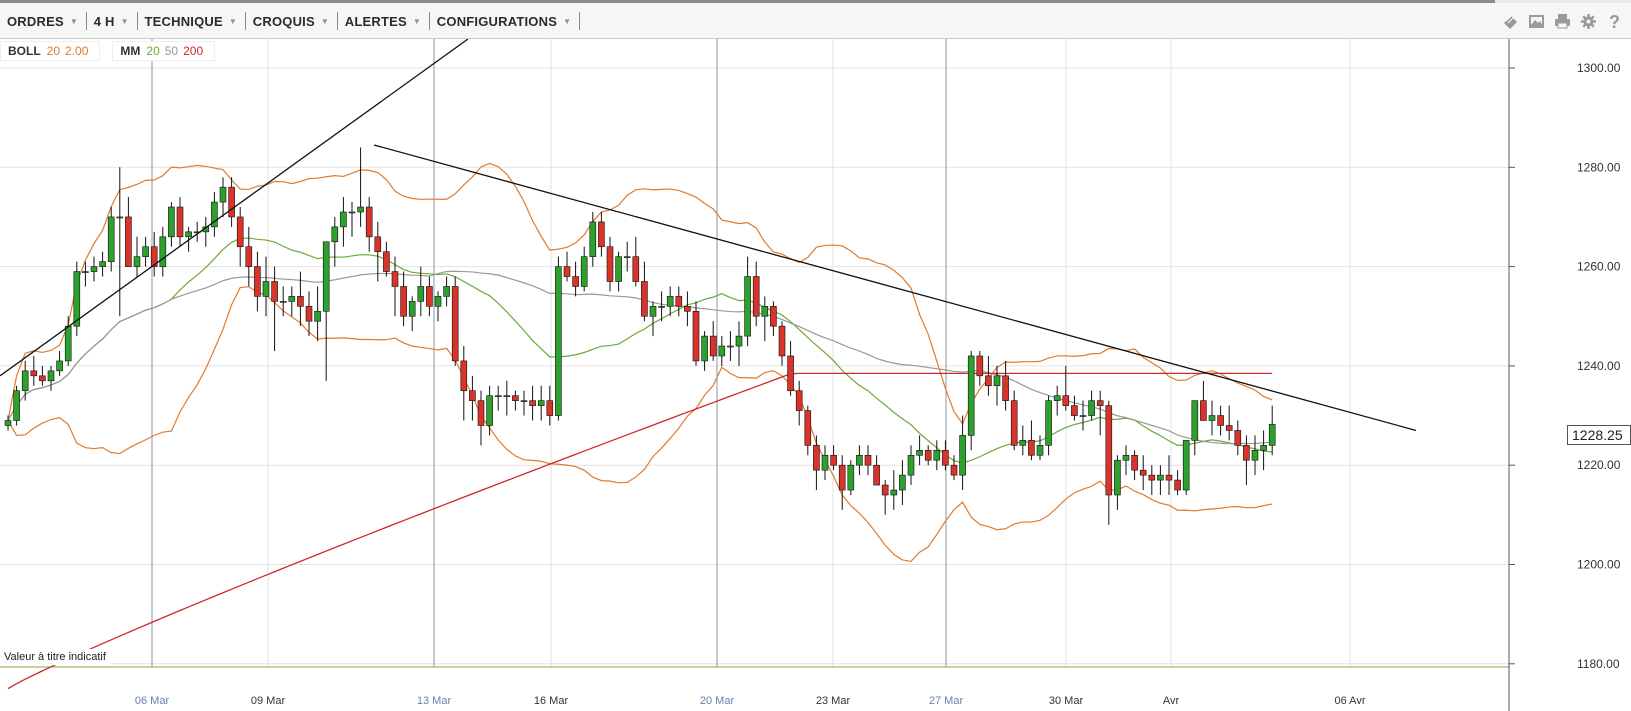 The image size is (1631, 711). What do you see at coordinates (1066, 701) in the screenshot?
I see `date-tick-label: 30 Mar` at bounding box center [1066, 701].